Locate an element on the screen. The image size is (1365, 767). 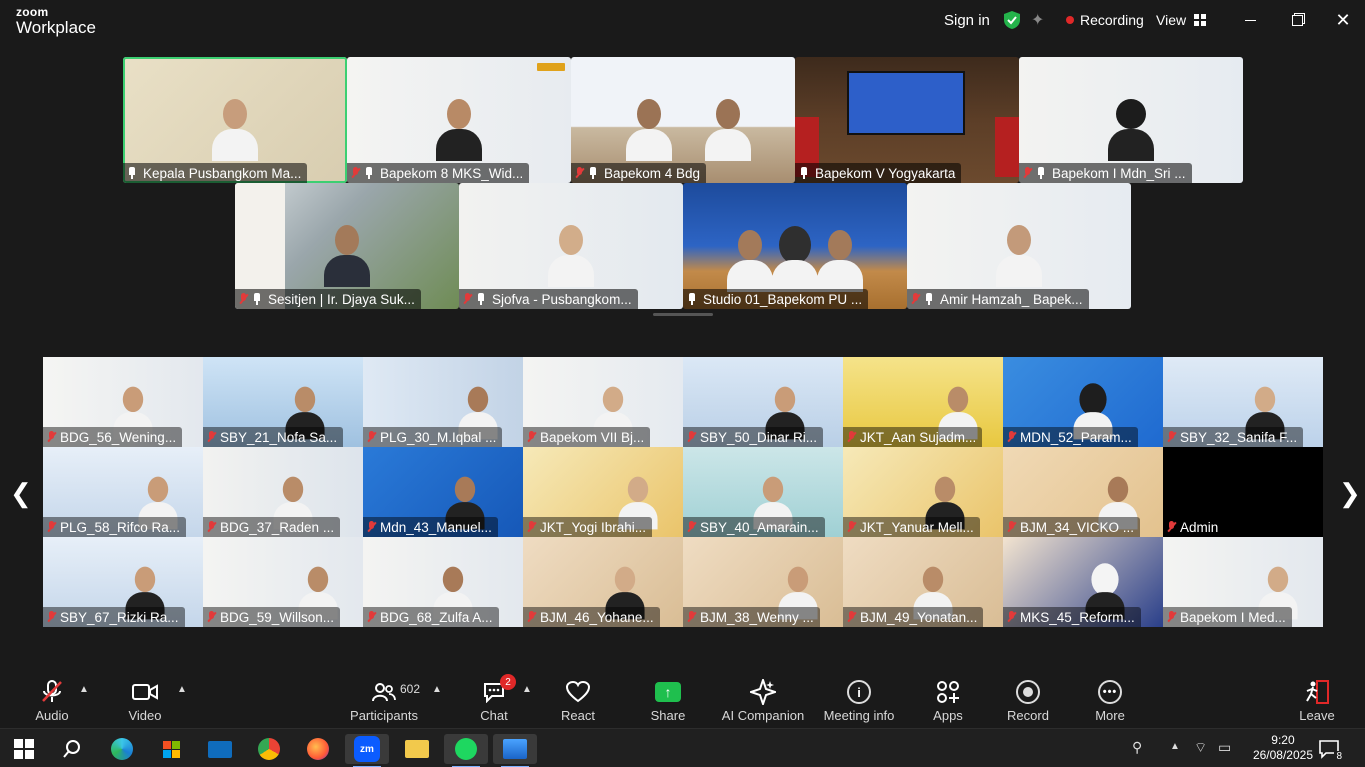
chrome-taskbar-button is located at coordinates (269, 749).